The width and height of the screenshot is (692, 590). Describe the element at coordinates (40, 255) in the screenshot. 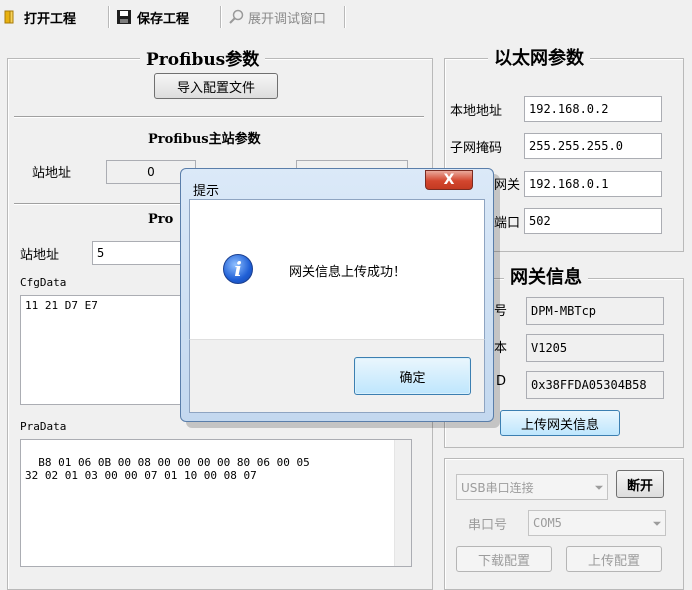

I see `slave-addr-label: 站地址` at that location.